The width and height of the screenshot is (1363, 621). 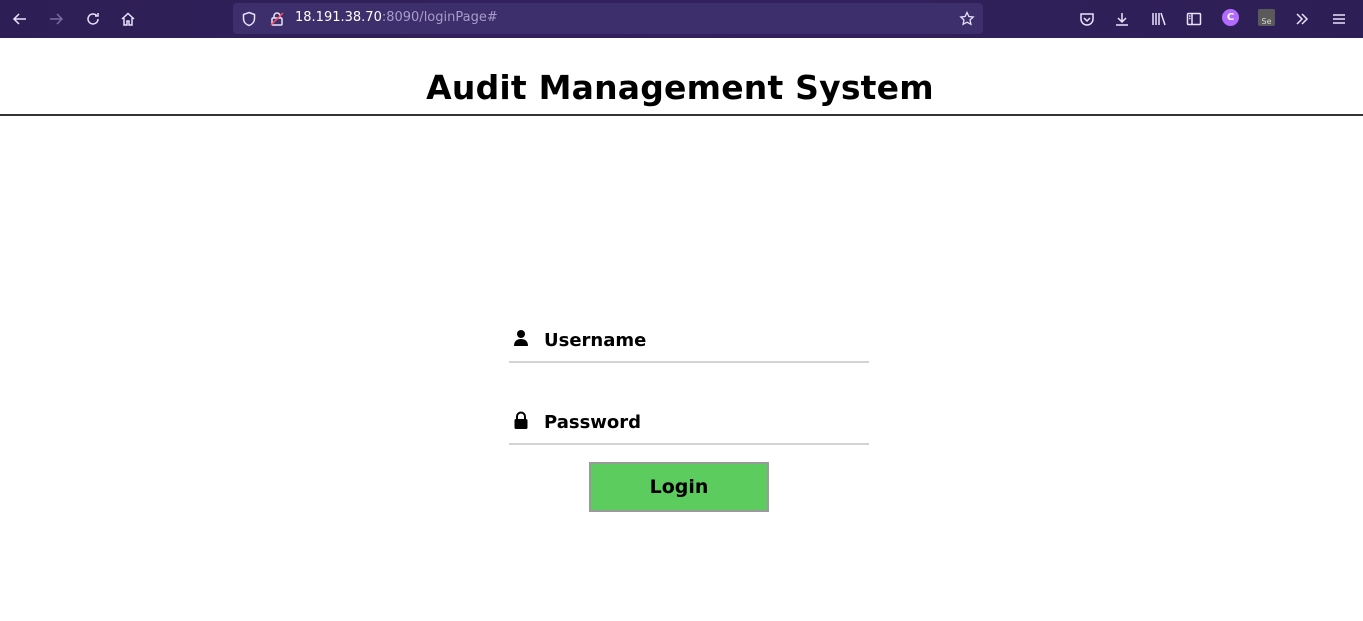 I want to click on password-input, so click(x=704, y=422).